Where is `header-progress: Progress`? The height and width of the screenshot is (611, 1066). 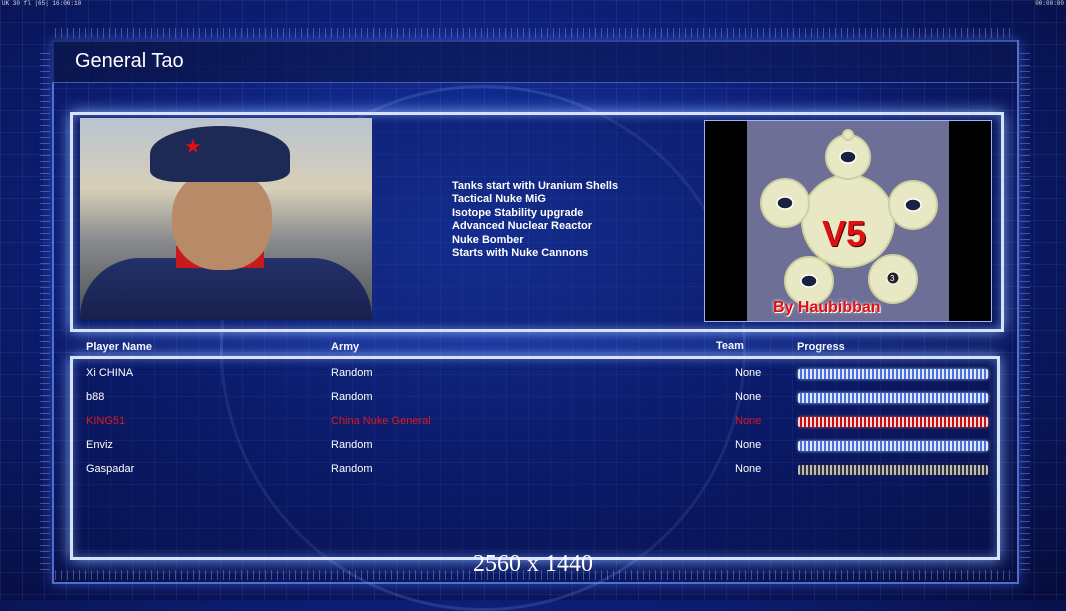 header-progress: Progress is located at coordinates (821, 347).